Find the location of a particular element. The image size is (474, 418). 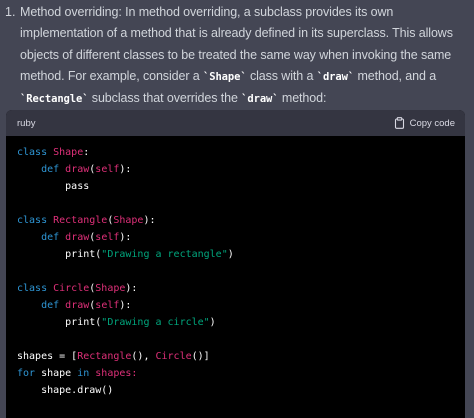

code-token: shapes: is located at coordinates (116, 373).